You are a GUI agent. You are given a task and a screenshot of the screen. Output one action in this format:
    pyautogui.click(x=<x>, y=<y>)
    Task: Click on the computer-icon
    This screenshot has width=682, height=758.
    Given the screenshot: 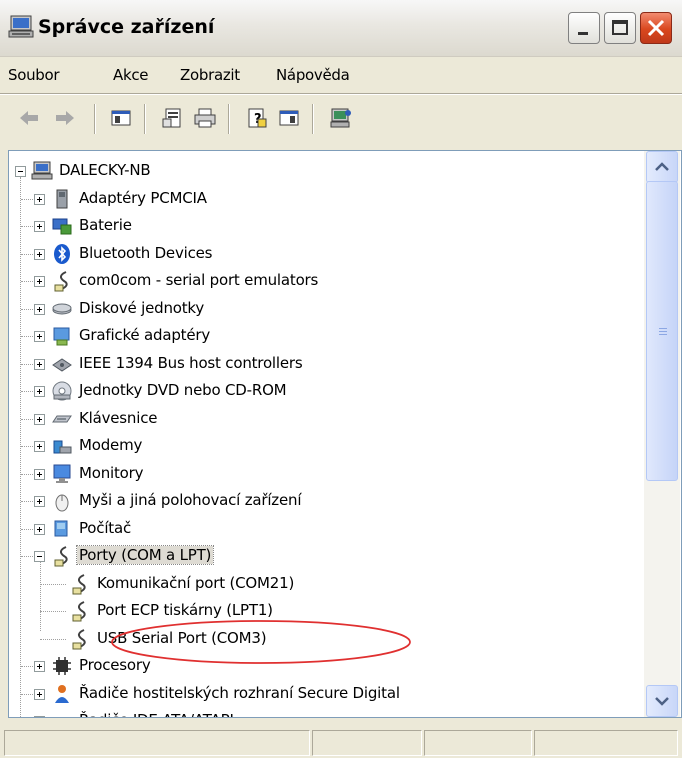 What is the action you would take?
    pyautogui.click(x=42, y=171)
    